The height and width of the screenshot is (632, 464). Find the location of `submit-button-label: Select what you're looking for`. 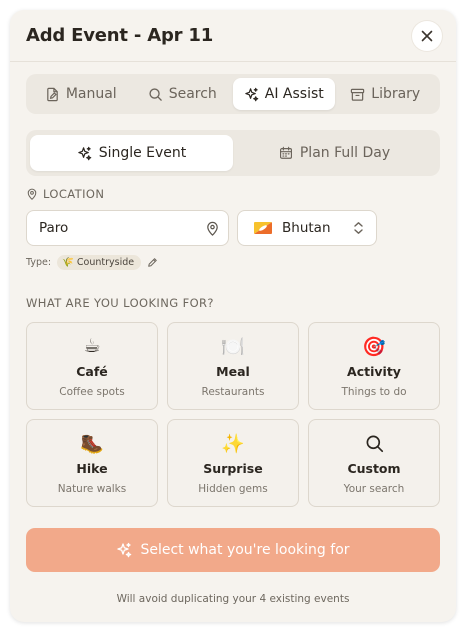

submit-button-label: Select what you're looking for is located at coordinates (245, 550).